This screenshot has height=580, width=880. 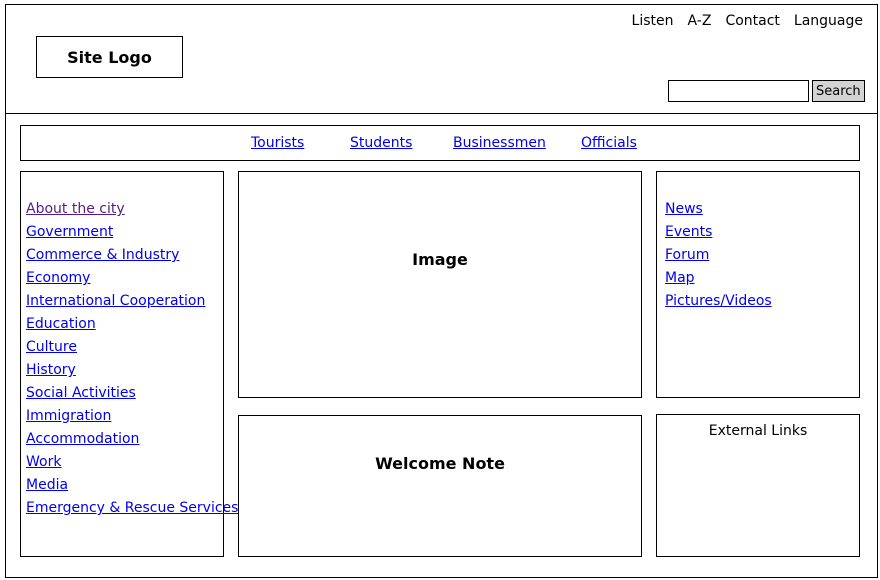 What do you see at coordinates (752, 21) in the screenshot?
I see `contact-link: Contact` at bounding box center [752, 21].